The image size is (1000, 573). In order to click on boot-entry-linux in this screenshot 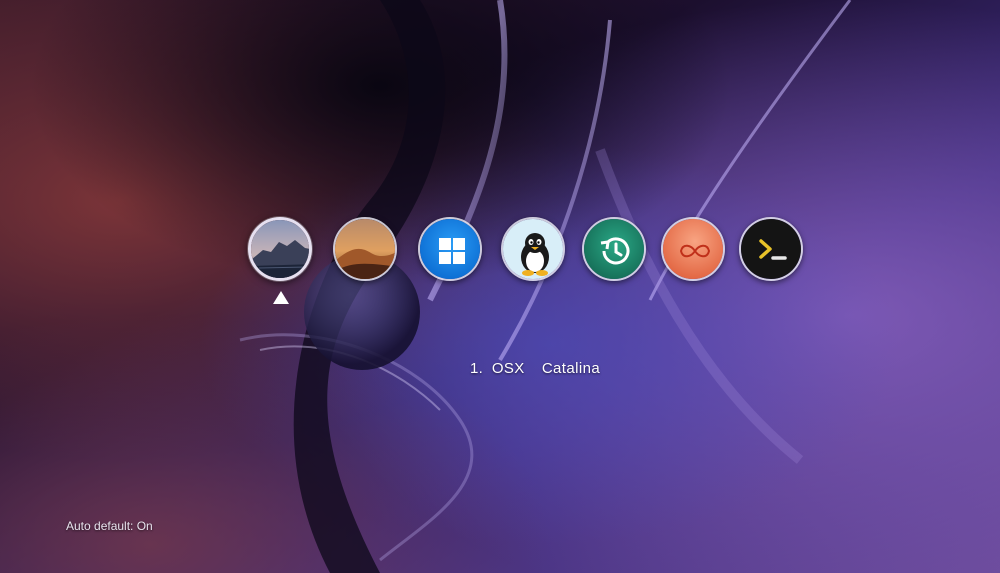, I will do `click(533, 249)`.